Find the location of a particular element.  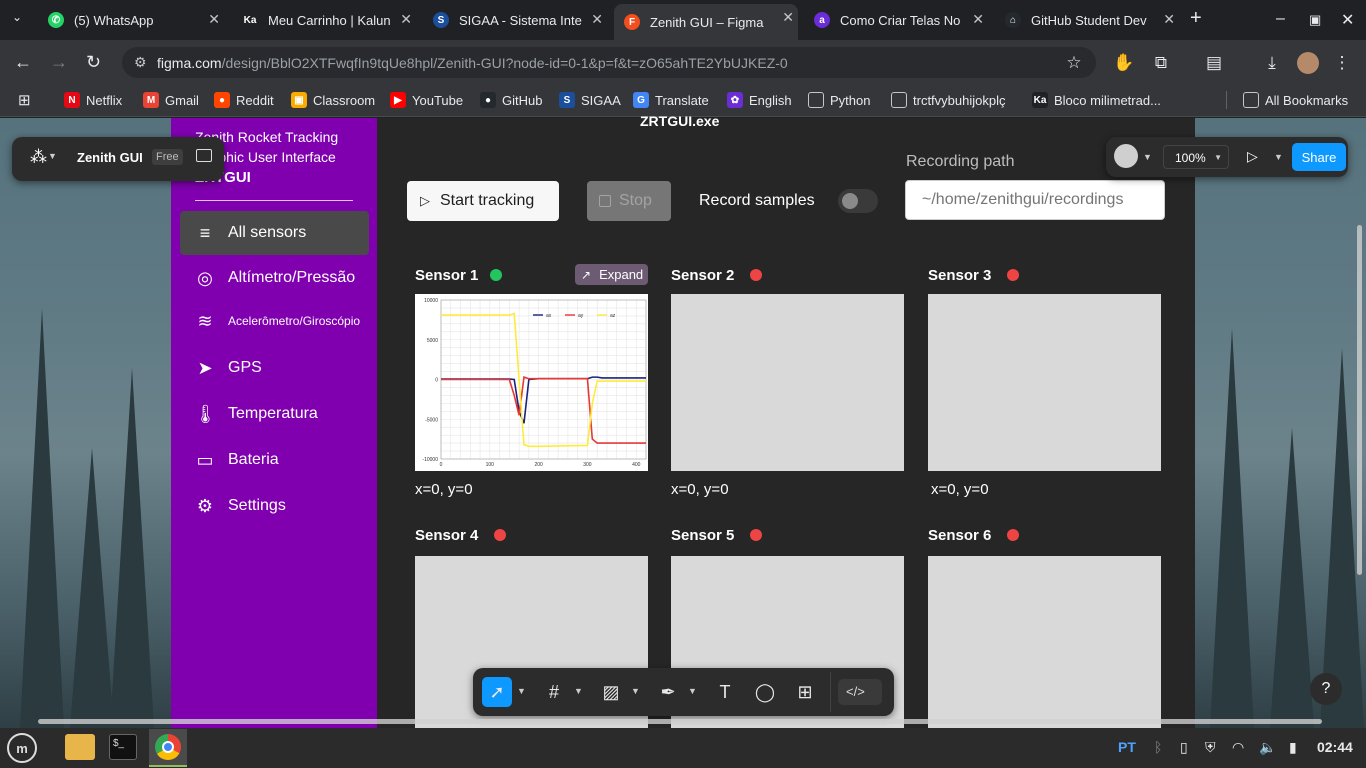

reading-list-icon: ▤ is located at coordinates (1214, 63).